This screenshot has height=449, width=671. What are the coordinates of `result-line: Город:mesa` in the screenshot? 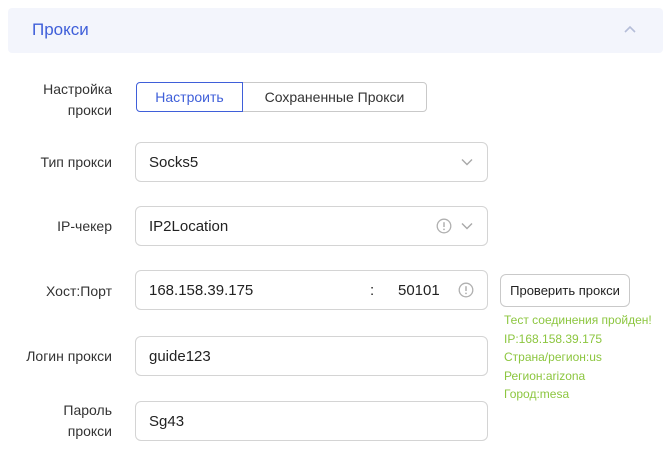 It's located at (537, 394).